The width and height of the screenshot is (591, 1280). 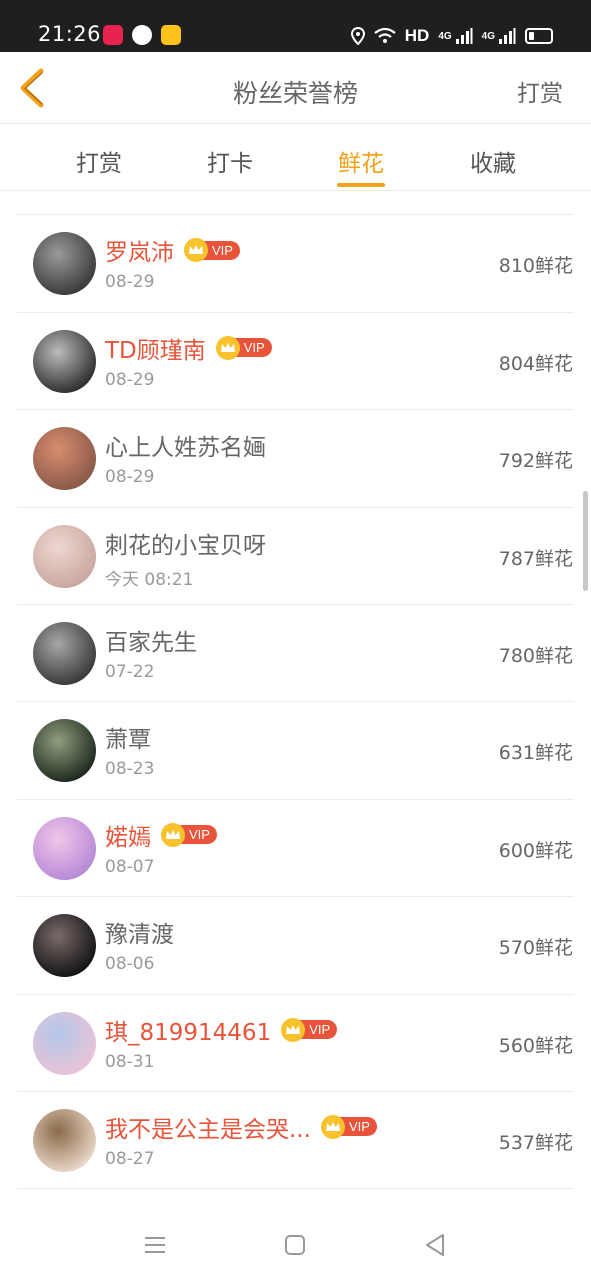 I want to click on flower-count: 804鲜花, so click(x=535, y=363).